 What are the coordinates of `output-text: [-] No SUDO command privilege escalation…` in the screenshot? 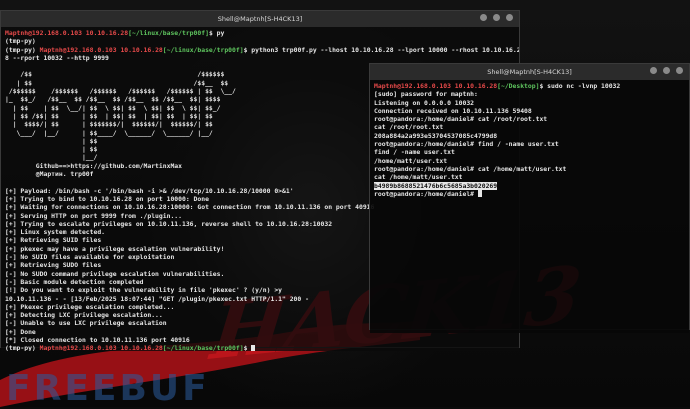 It's located at (115, 273).